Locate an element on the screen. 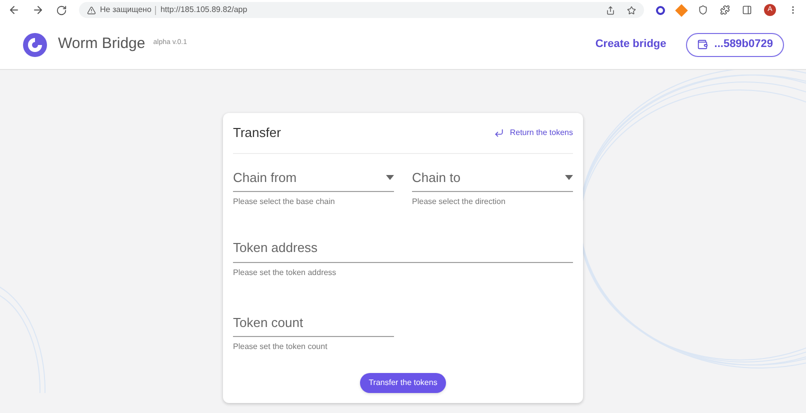  select-field: Chain from is located at coordinates (313, 180).